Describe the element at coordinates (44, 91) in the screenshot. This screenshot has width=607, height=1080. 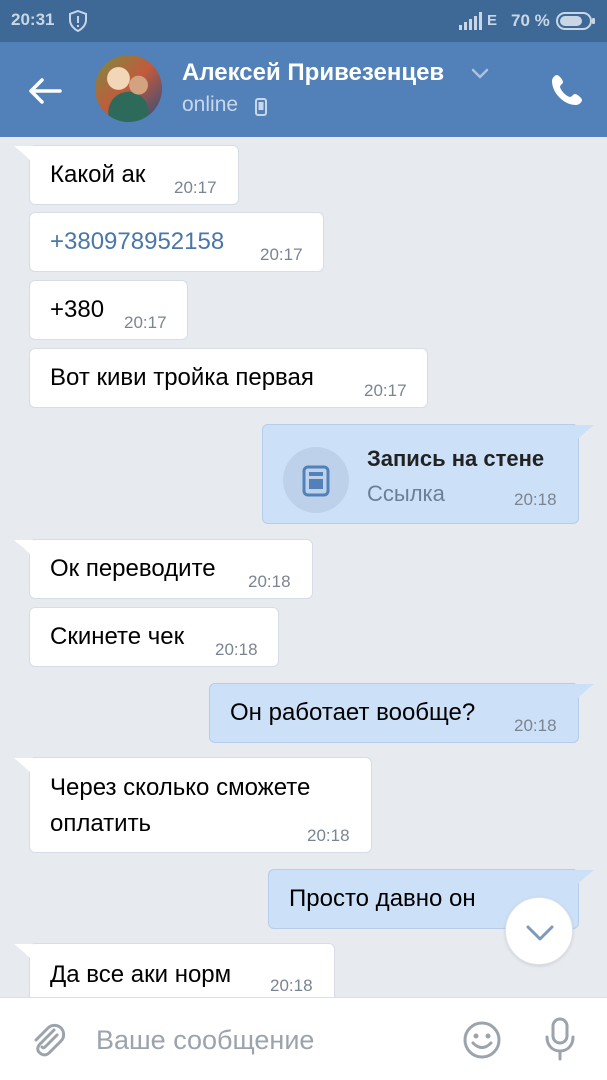
I see `arrow-left-icon` at that location.